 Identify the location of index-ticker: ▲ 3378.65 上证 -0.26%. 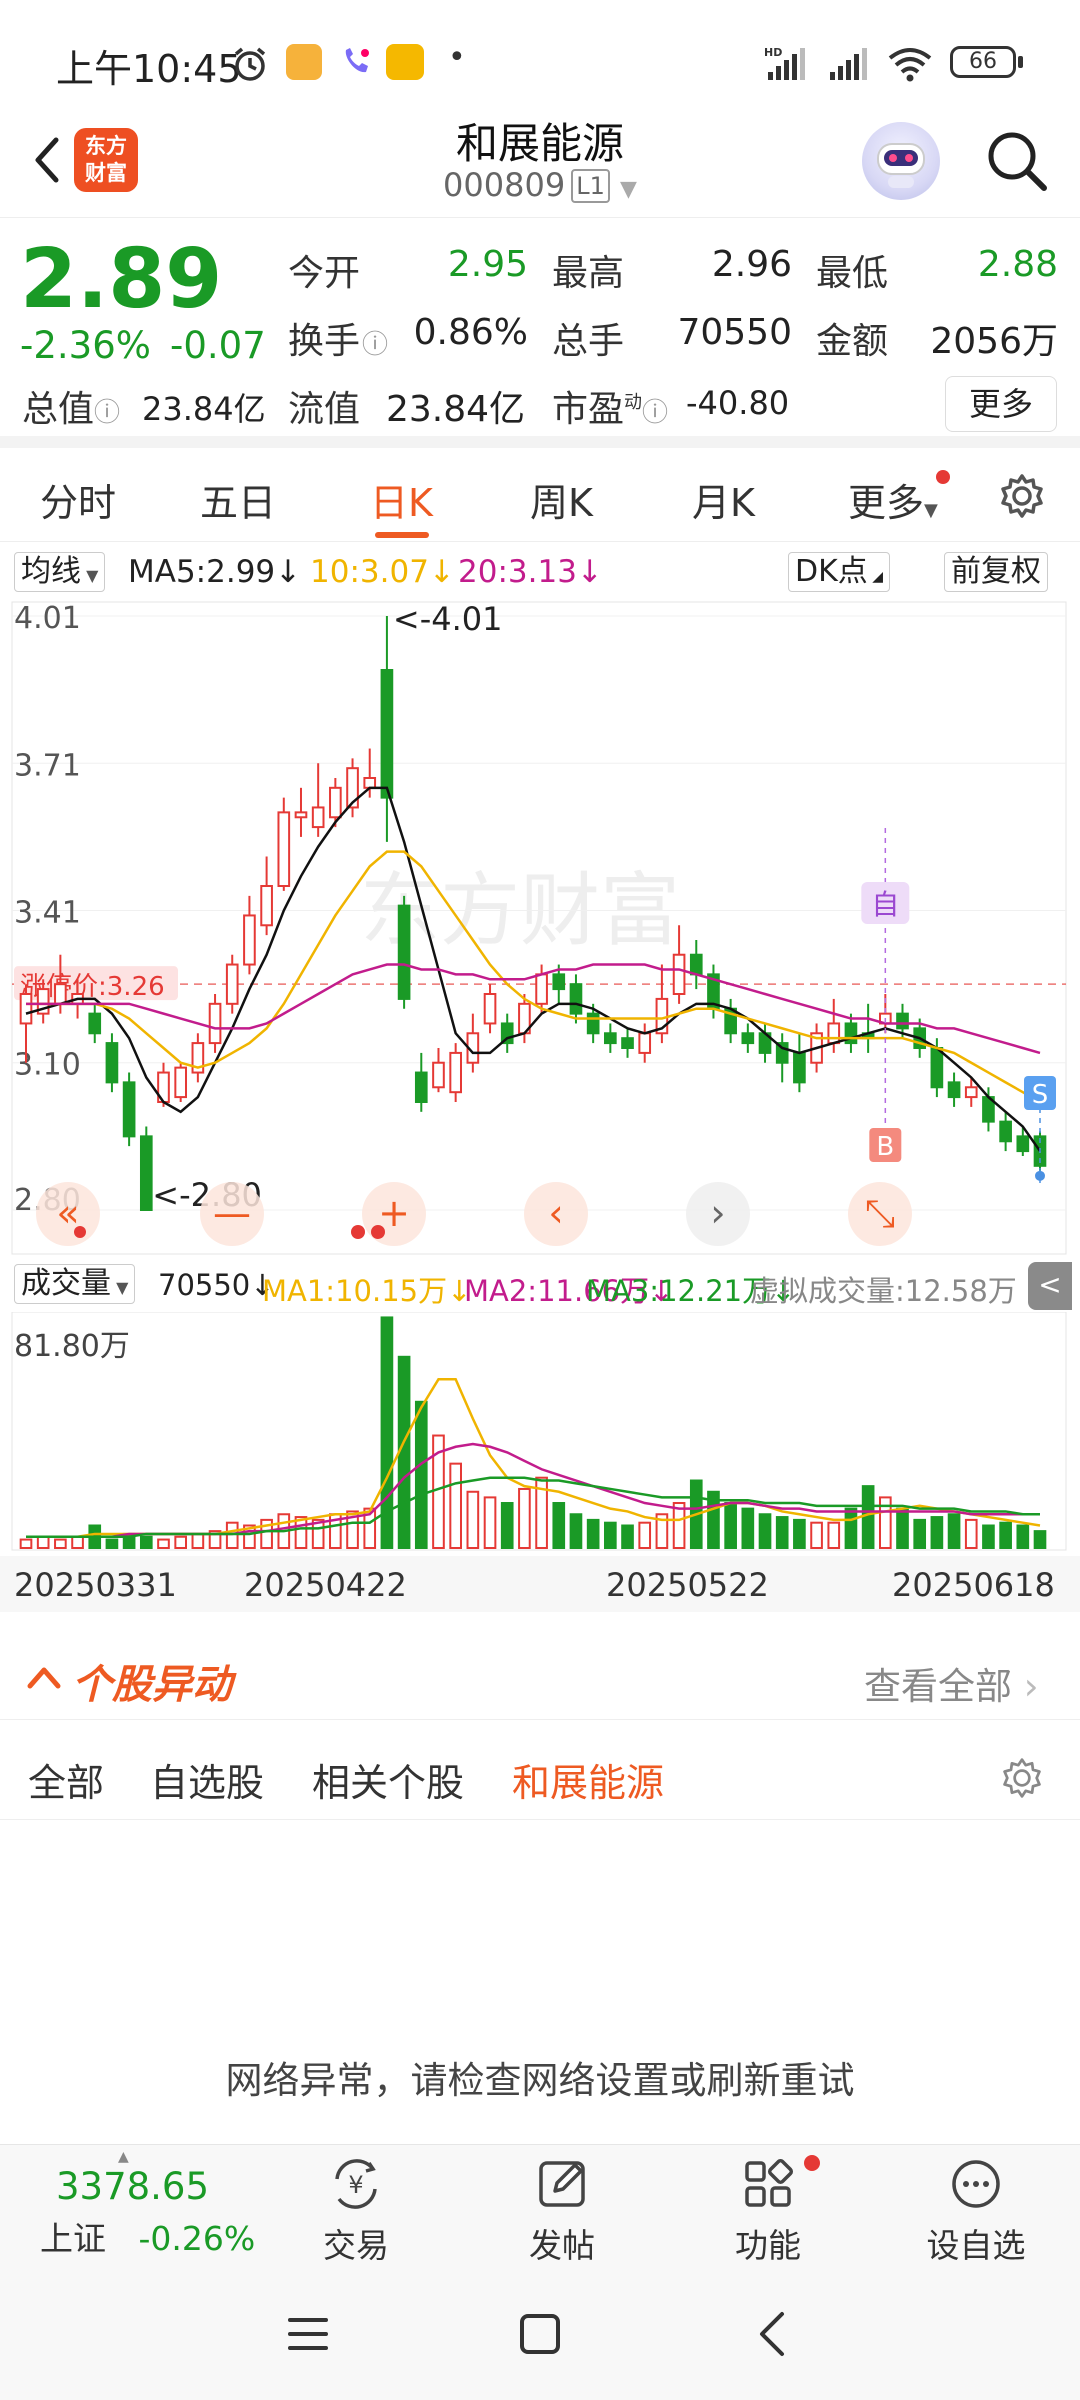
(150, 2204).